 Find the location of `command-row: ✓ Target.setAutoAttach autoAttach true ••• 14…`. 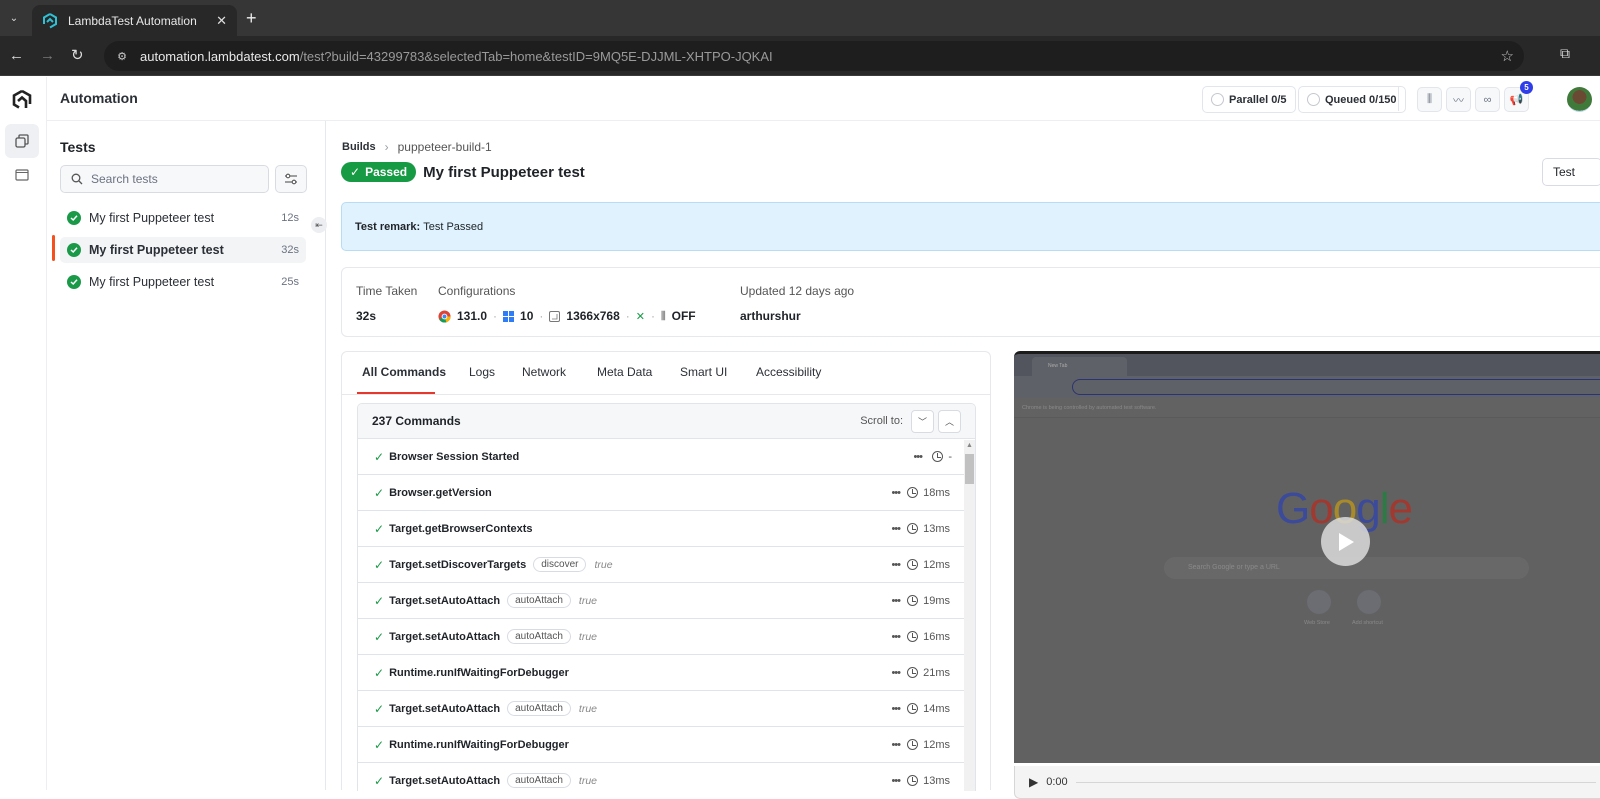

command-row: ✓ Target.setAutoAttach autoAttach true ••• 14… is located at coordinates (661, 709).